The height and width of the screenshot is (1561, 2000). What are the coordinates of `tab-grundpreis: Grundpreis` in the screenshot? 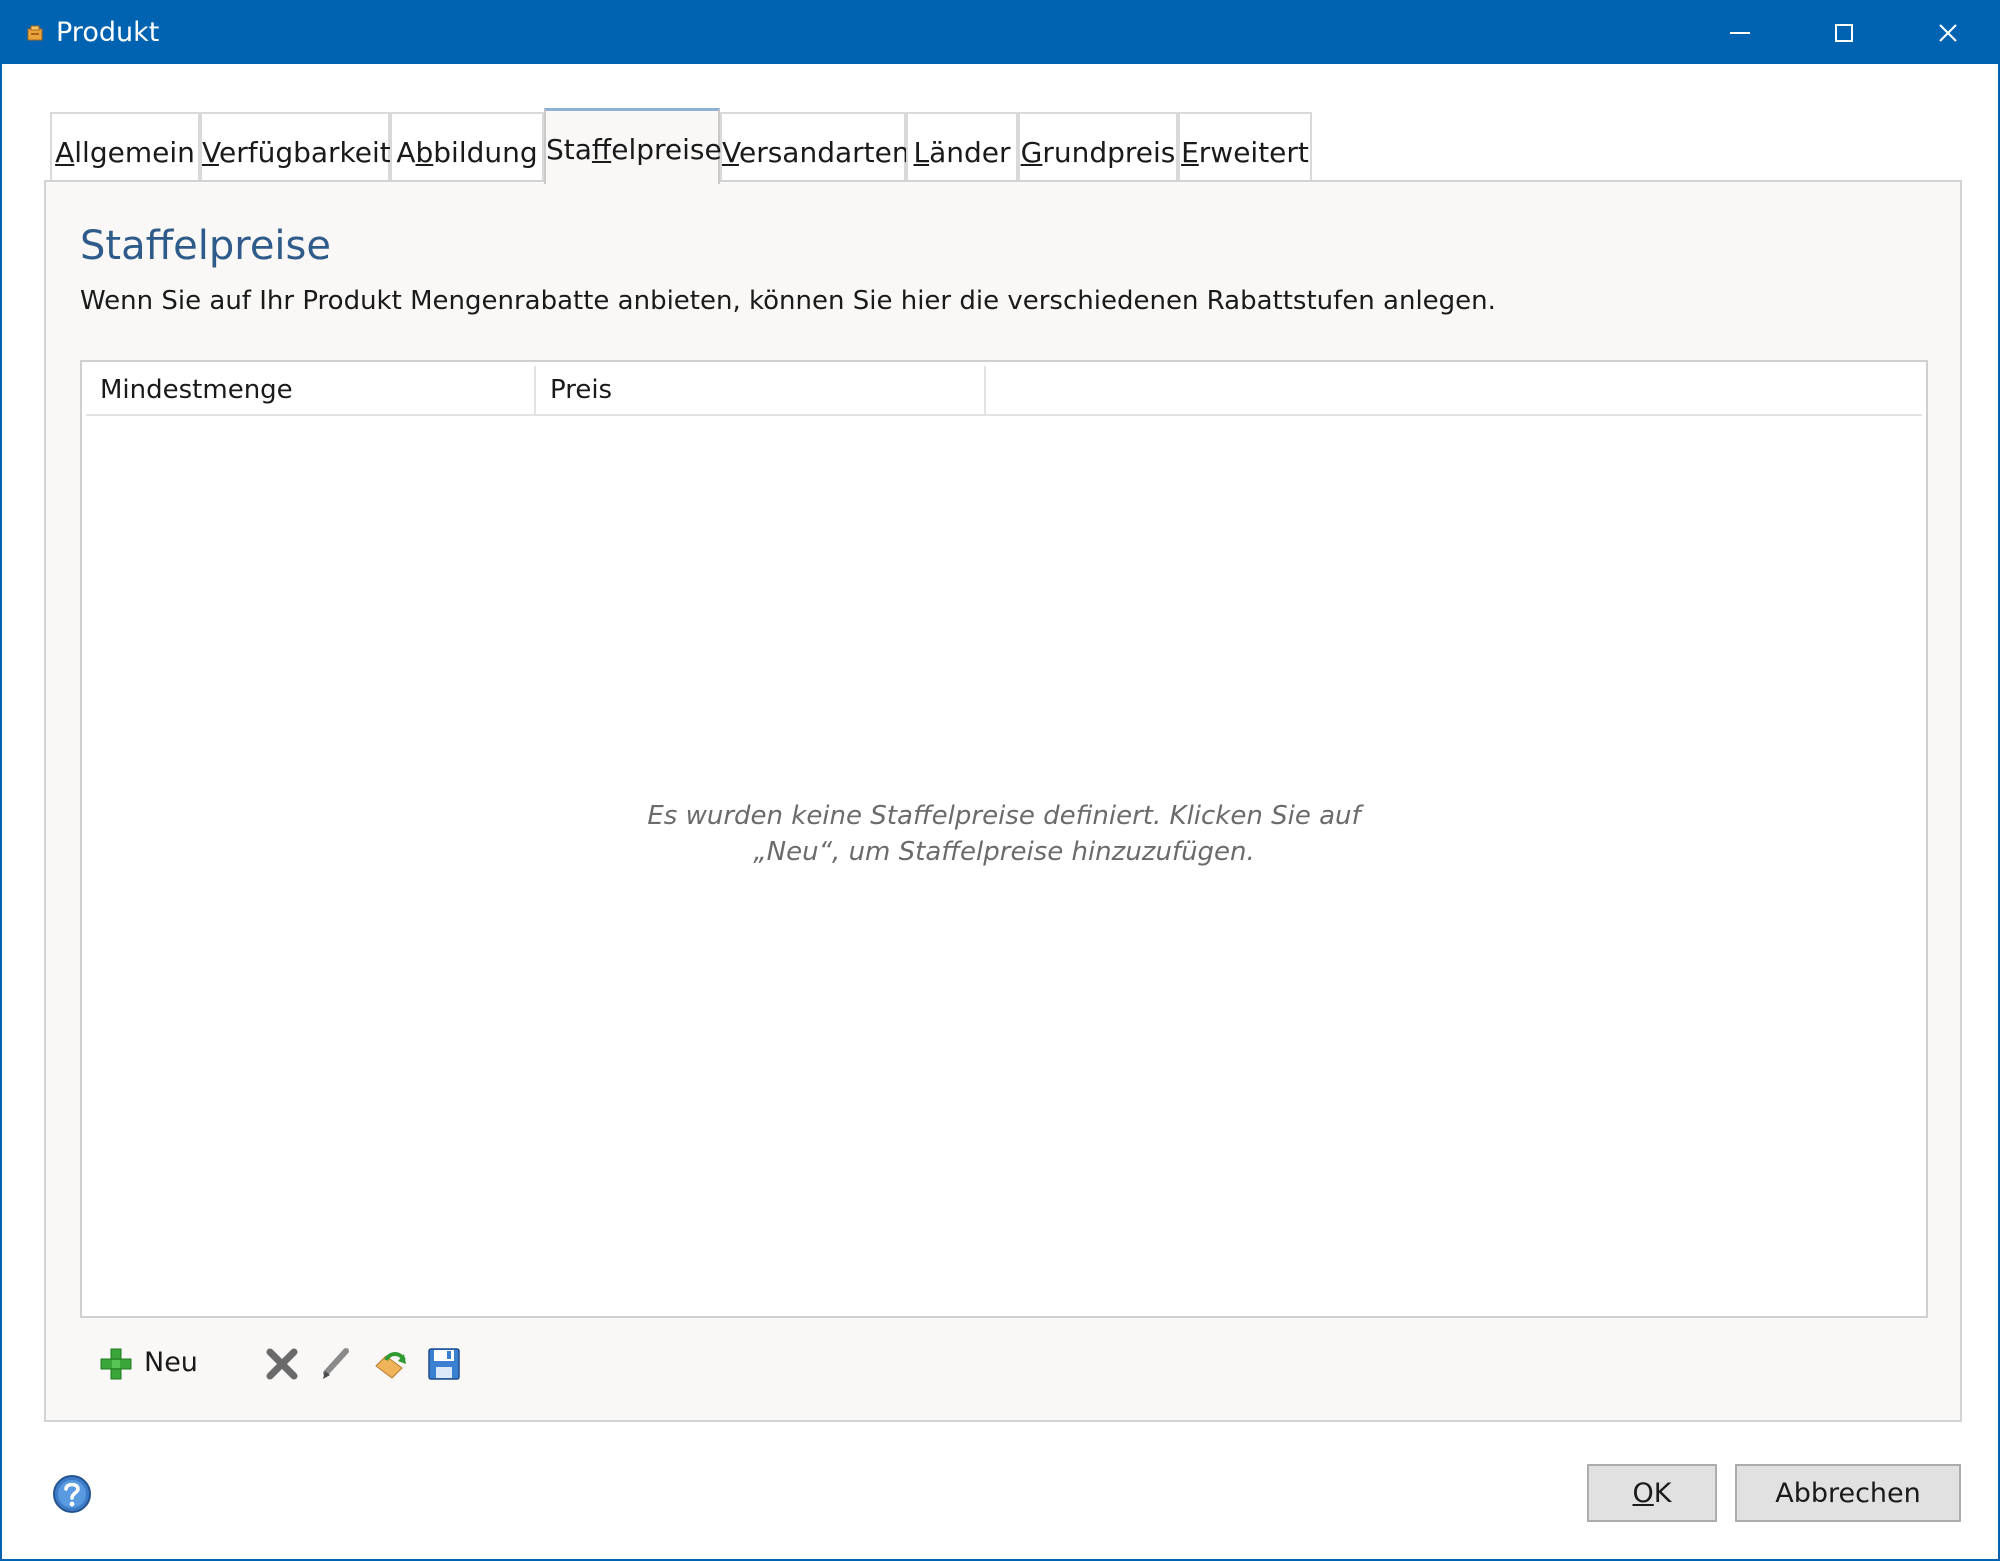 It's located at (1098, 147).